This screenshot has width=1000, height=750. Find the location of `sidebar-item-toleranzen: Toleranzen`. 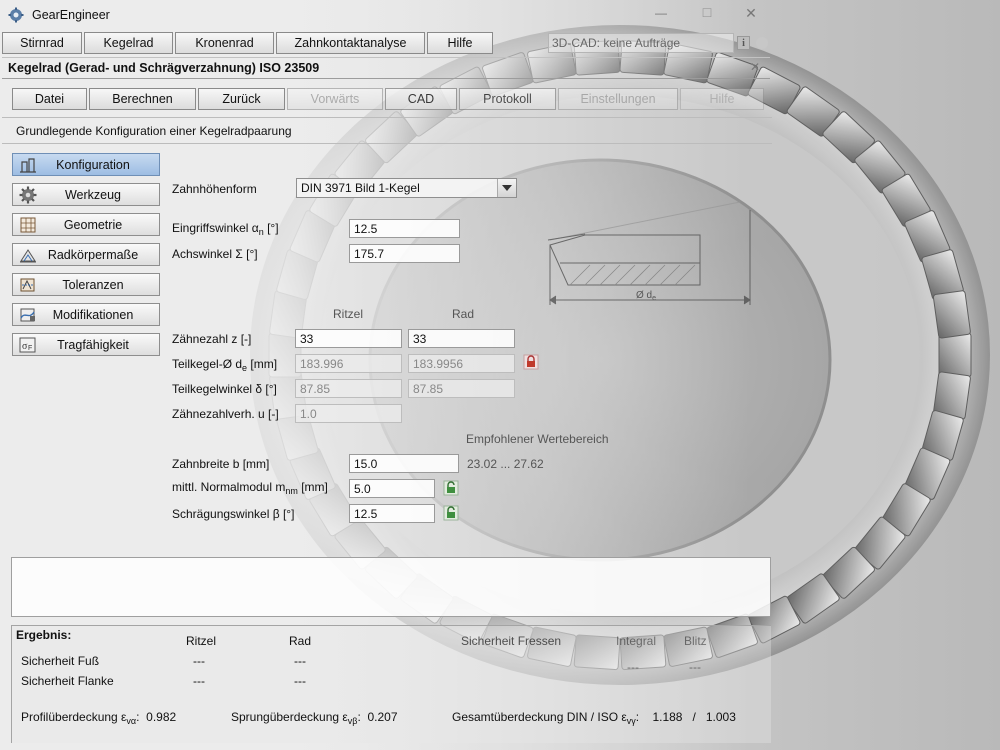

sidebar-item-toleranzen: Toleranzen is located at coordinates (86, 284).